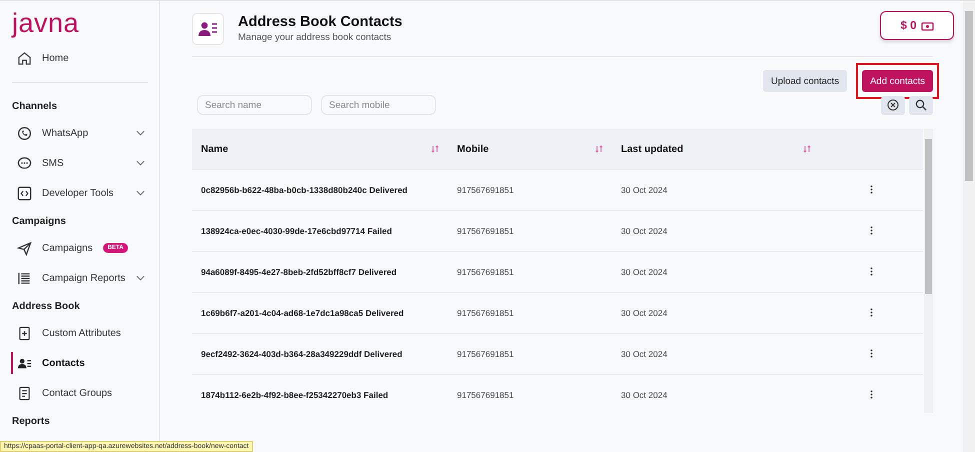  I want to click on scrollbar, so click(928, 271).